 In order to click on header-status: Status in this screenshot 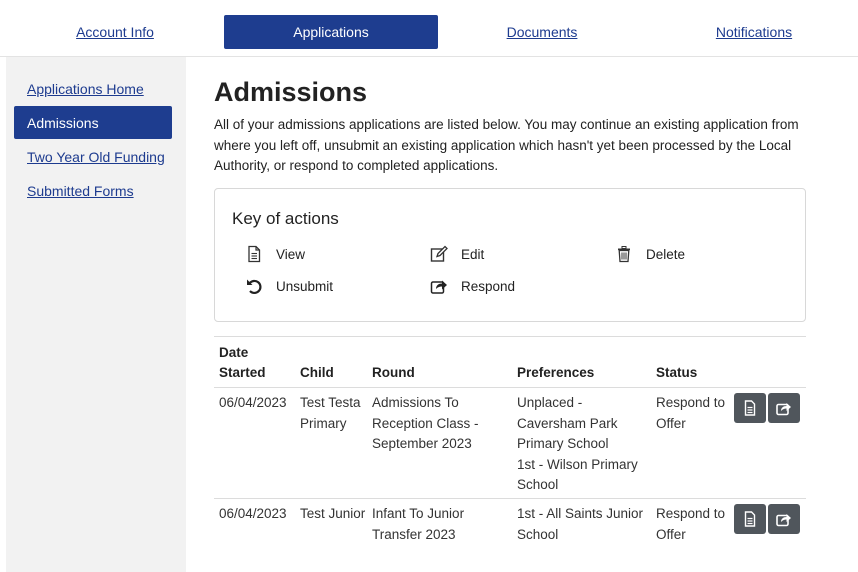, I will do `click(677, 372)`.